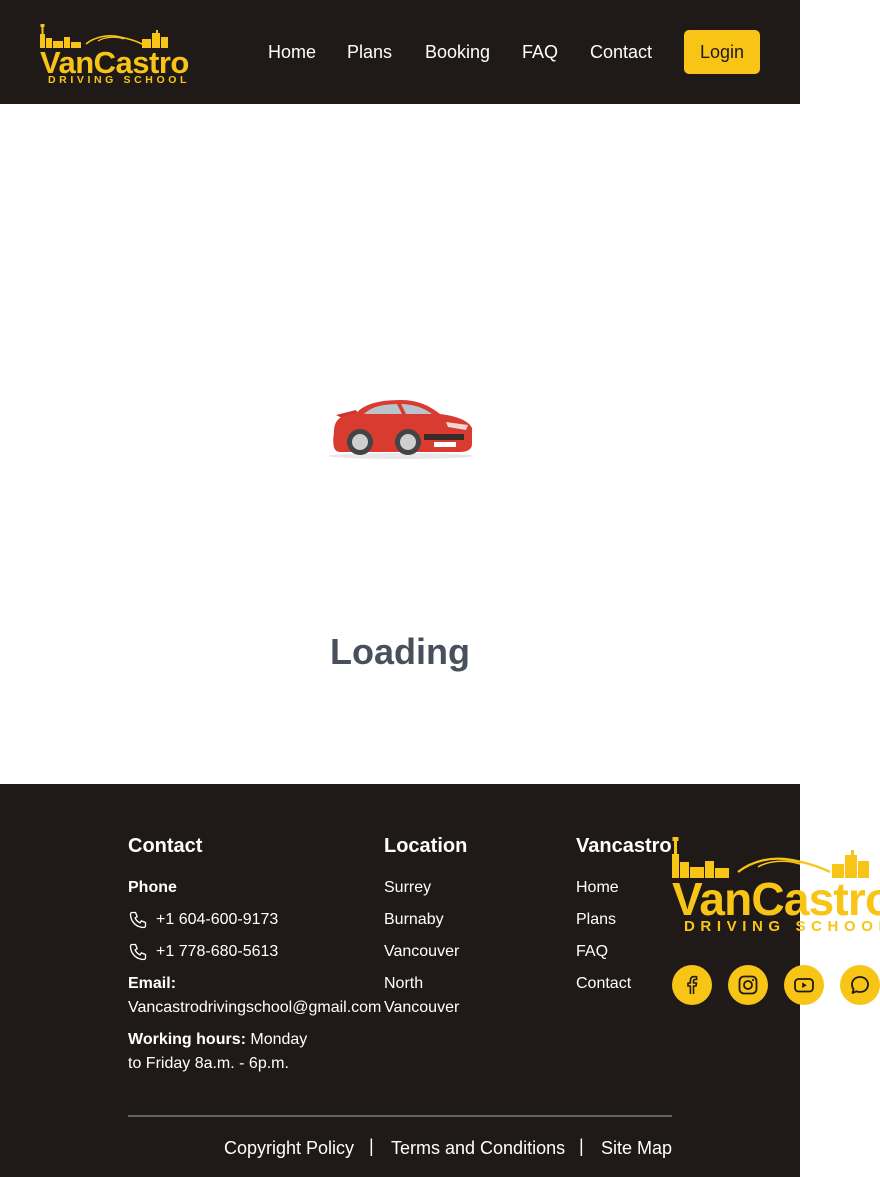 This screenshot has width=880, height=1177. I want to click on location-north-vancouver: Vancouver, so click(422, 1007).